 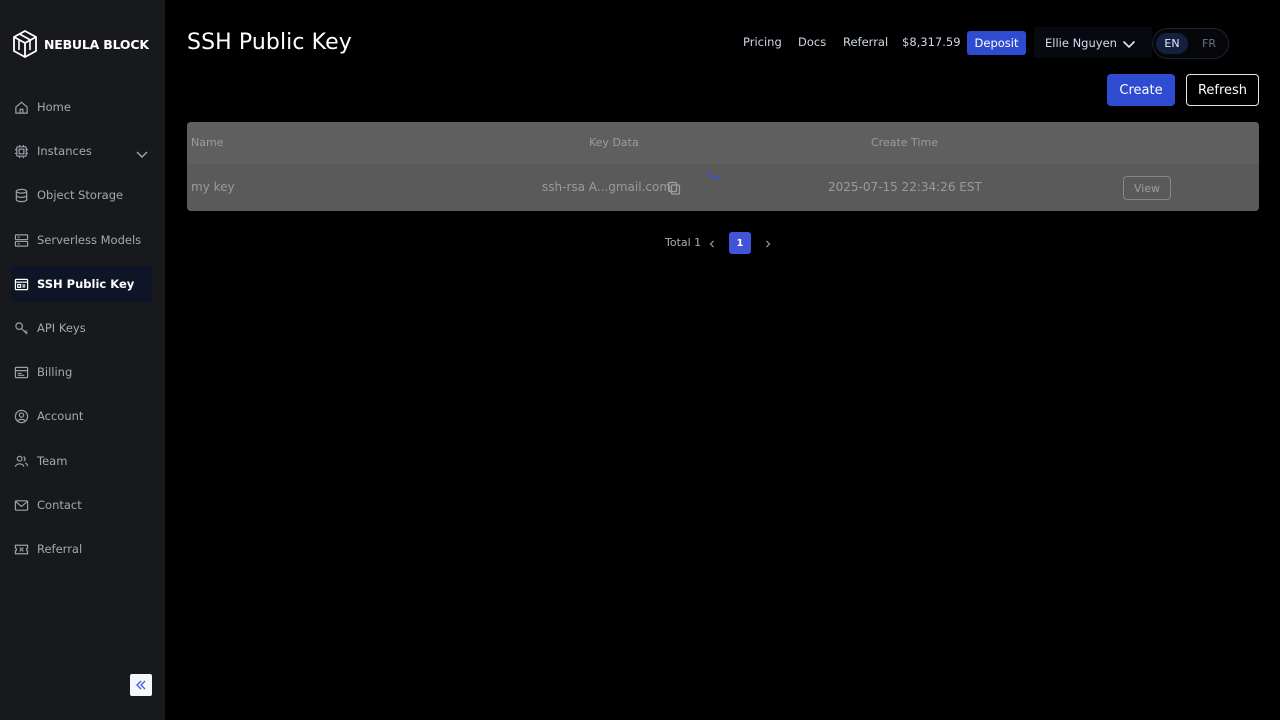 What do you see at coordinates (81, 461) in the screenshot?
I see `sidebar-item-team: Team` at bounding box center [81, 461].